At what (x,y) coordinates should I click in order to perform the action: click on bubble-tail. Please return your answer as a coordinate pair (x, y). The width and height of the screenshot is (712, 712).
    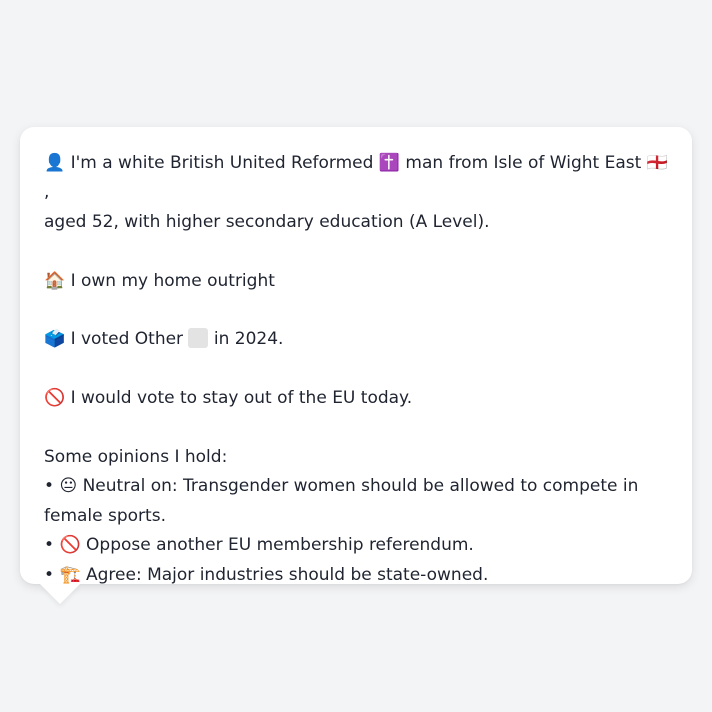
    Looking at the image, I should click on (60, 594).